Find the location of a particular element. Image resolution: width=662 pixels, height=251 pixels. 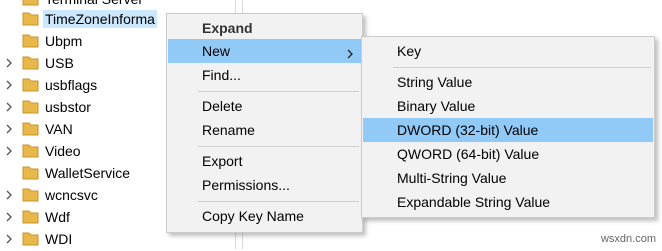

menu-item-copy-key-name: Copy Key Name is located at coordinates (264, 216).